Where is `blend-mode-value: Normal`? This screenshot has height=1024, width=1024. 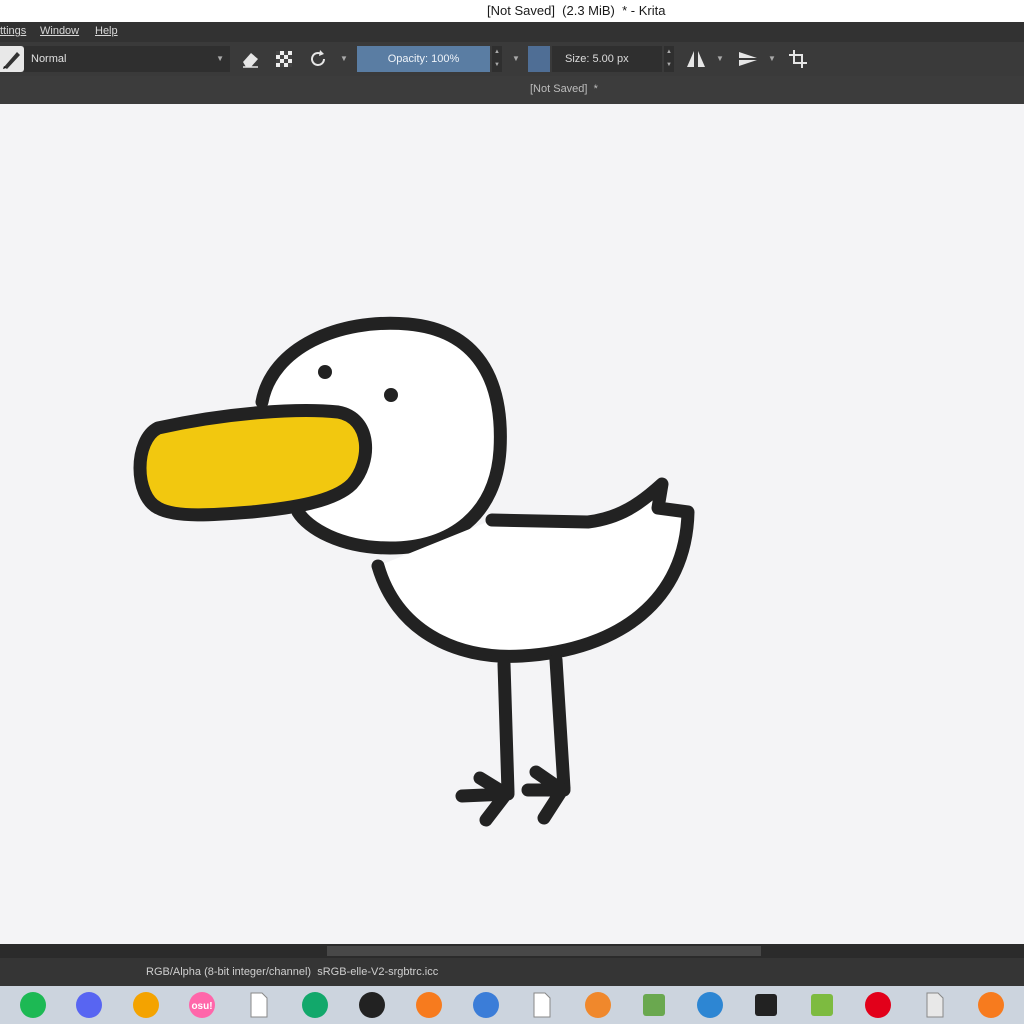 blend-mode-value: Normal is located at coordinates (49, 59).